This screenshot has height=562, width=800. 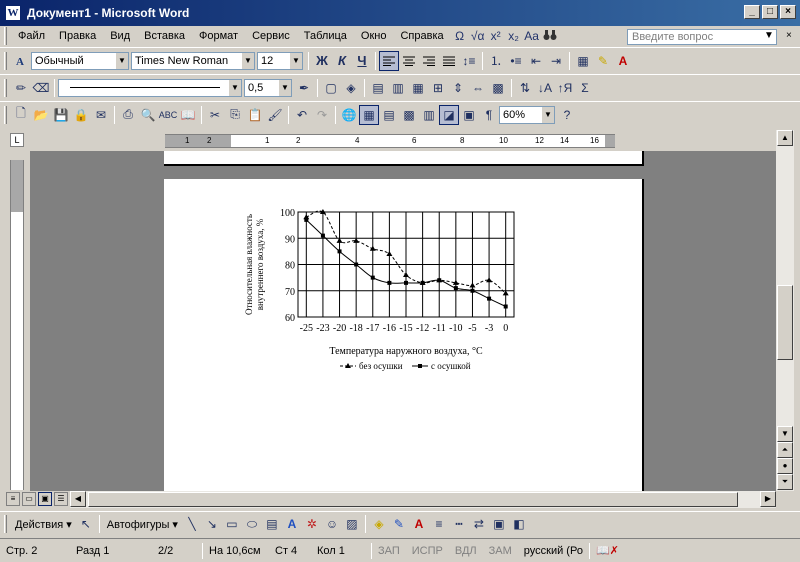 What do you see at coordinates (362, 61) in the screenshot?
I see `underline-button: Ч` at bounding box center [362, 61].